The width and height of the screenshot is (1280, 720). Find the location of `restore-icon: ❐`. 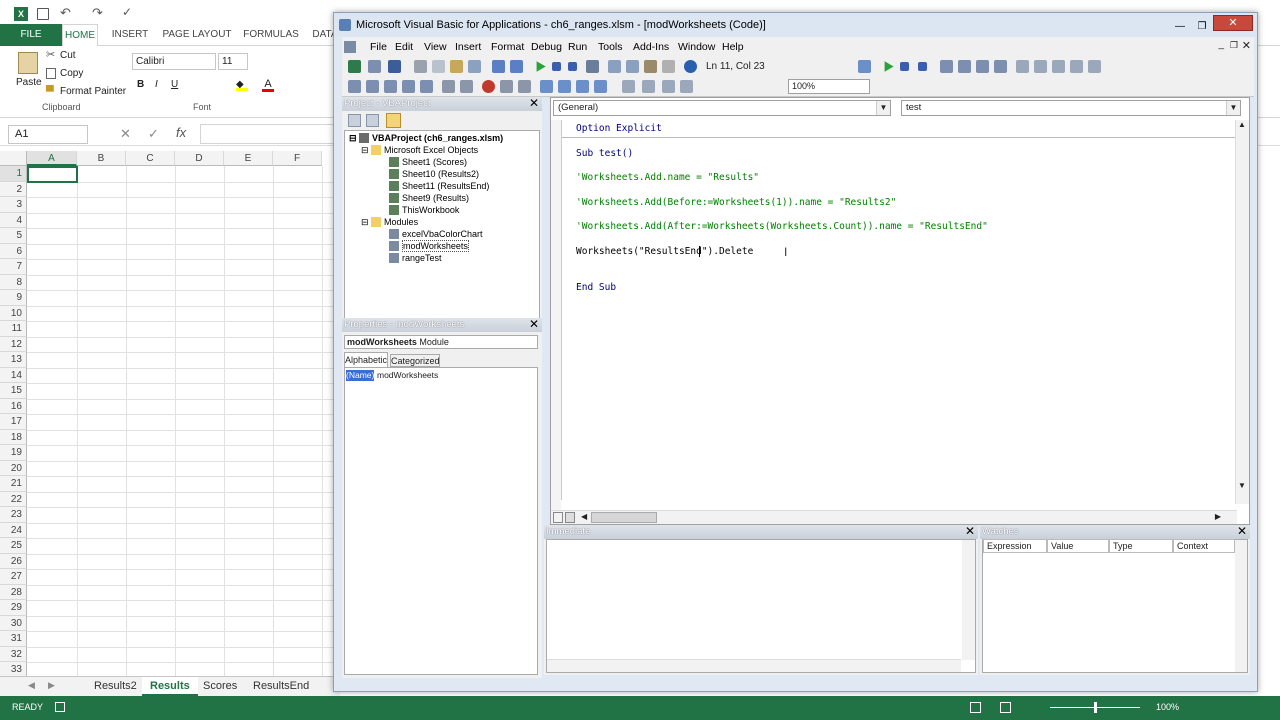

restore-icon: ❐ is located at coordinates (1202, 23).